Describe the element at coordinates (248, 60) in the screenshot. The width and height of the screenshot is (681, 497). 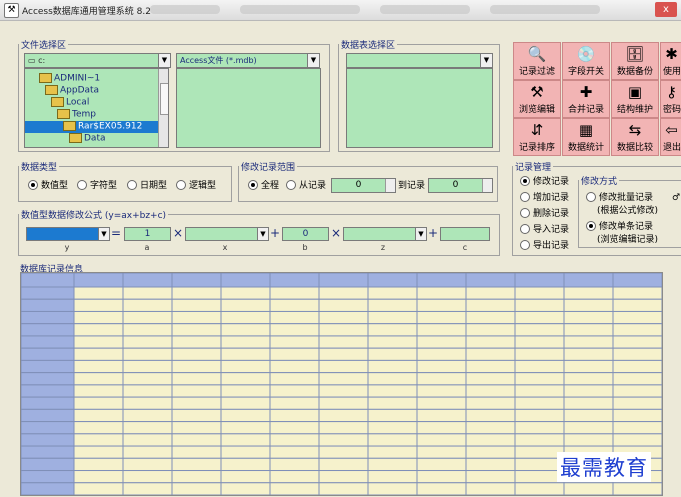
I see `file-filter-combo: Access文件 (*.mdb) ▼` at that location.